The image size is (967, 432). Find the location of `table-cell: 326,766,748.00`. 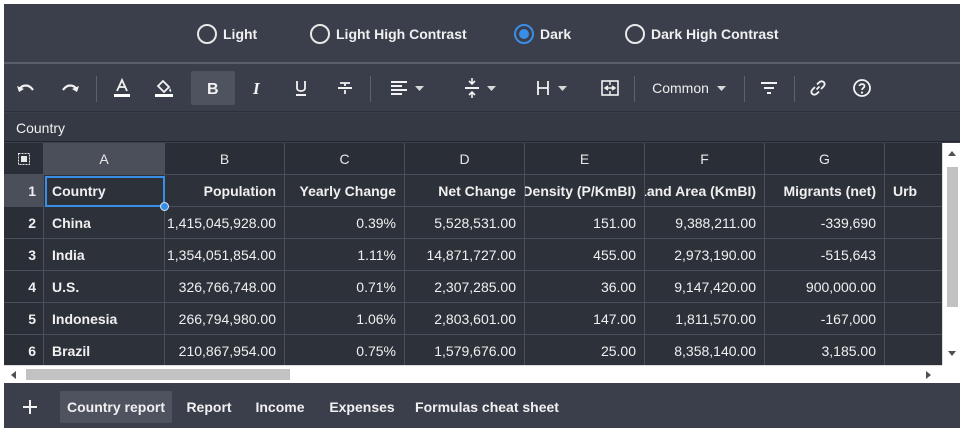

table-cell: 326,766,748.00 is located at coordinates (225, 287).